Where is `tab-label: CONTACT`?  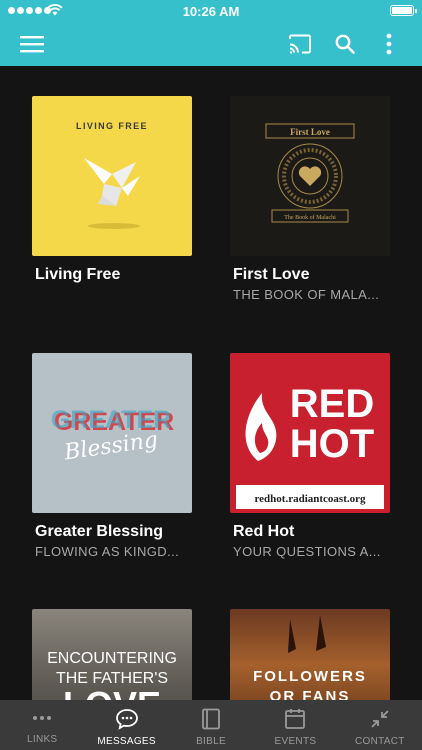
tab-label: CONTACT is located at coordinates (379, 741).